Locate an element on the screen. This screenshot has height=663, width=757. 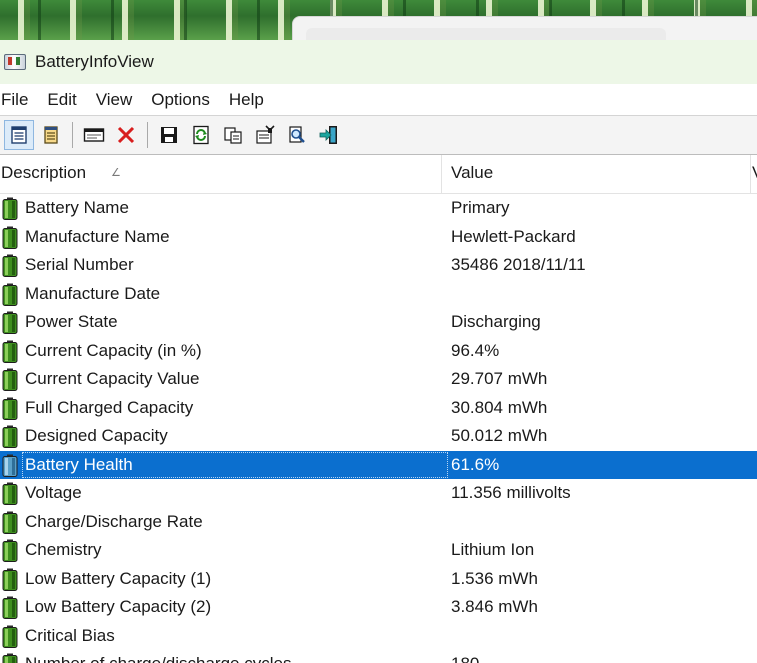
value-cell: 1.536 mWh is located at coordinates (494, 578).